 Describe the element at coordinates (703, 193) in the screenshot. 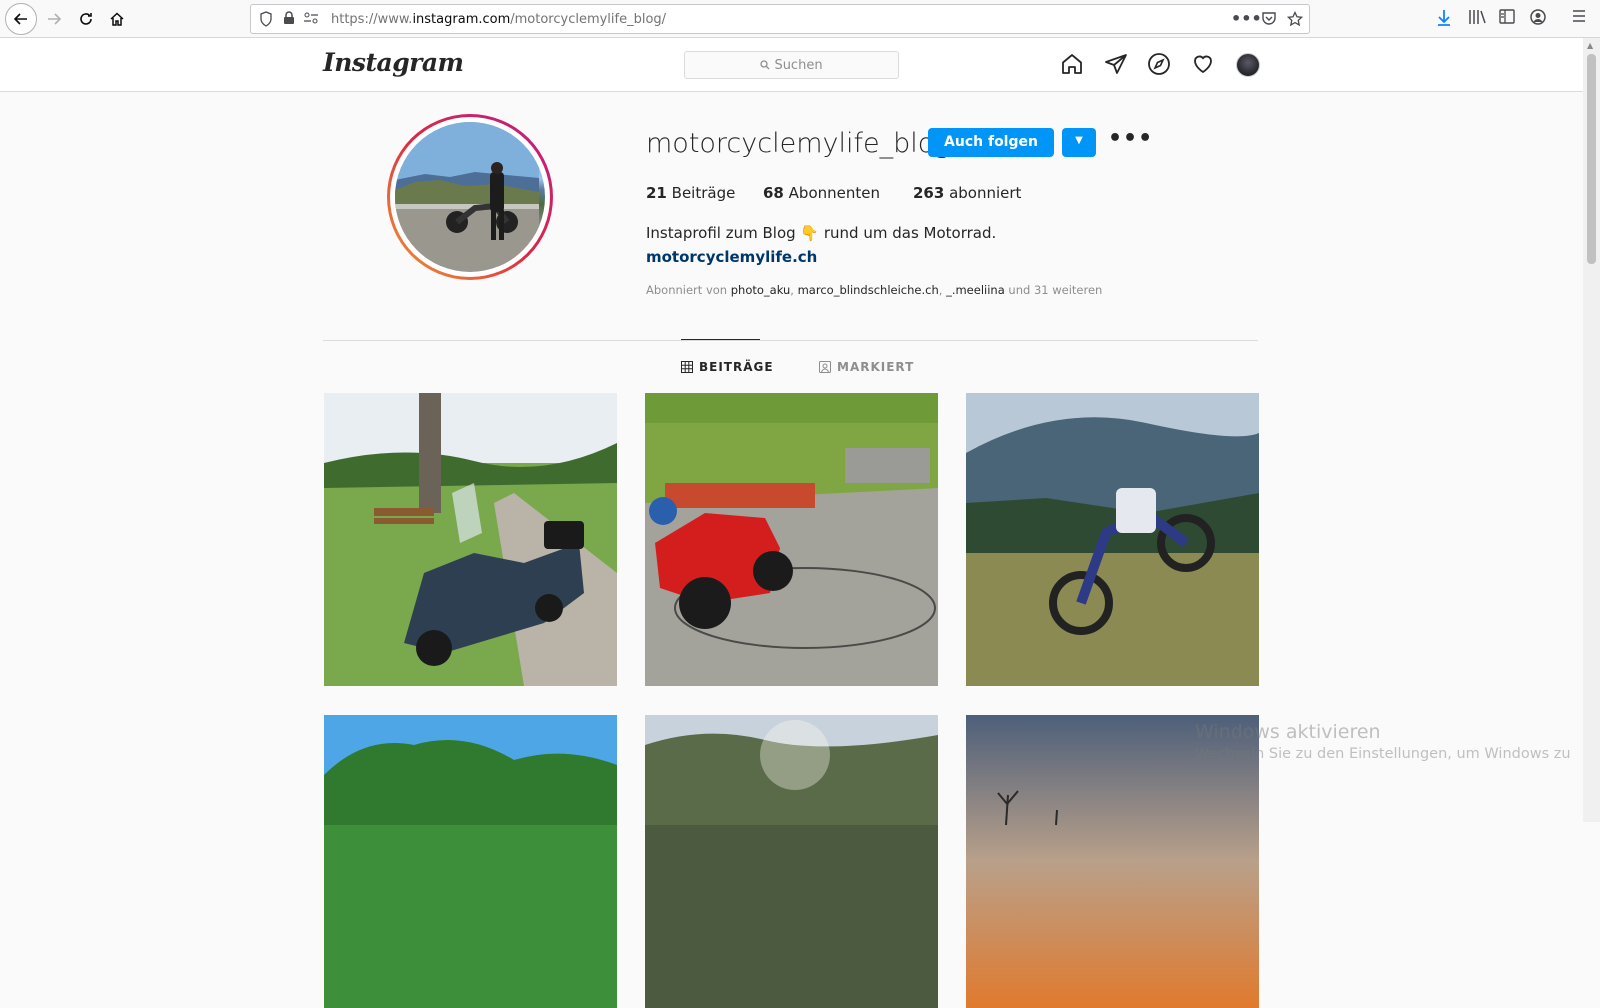

I see `posts-count-label: Beiträge` at that location.